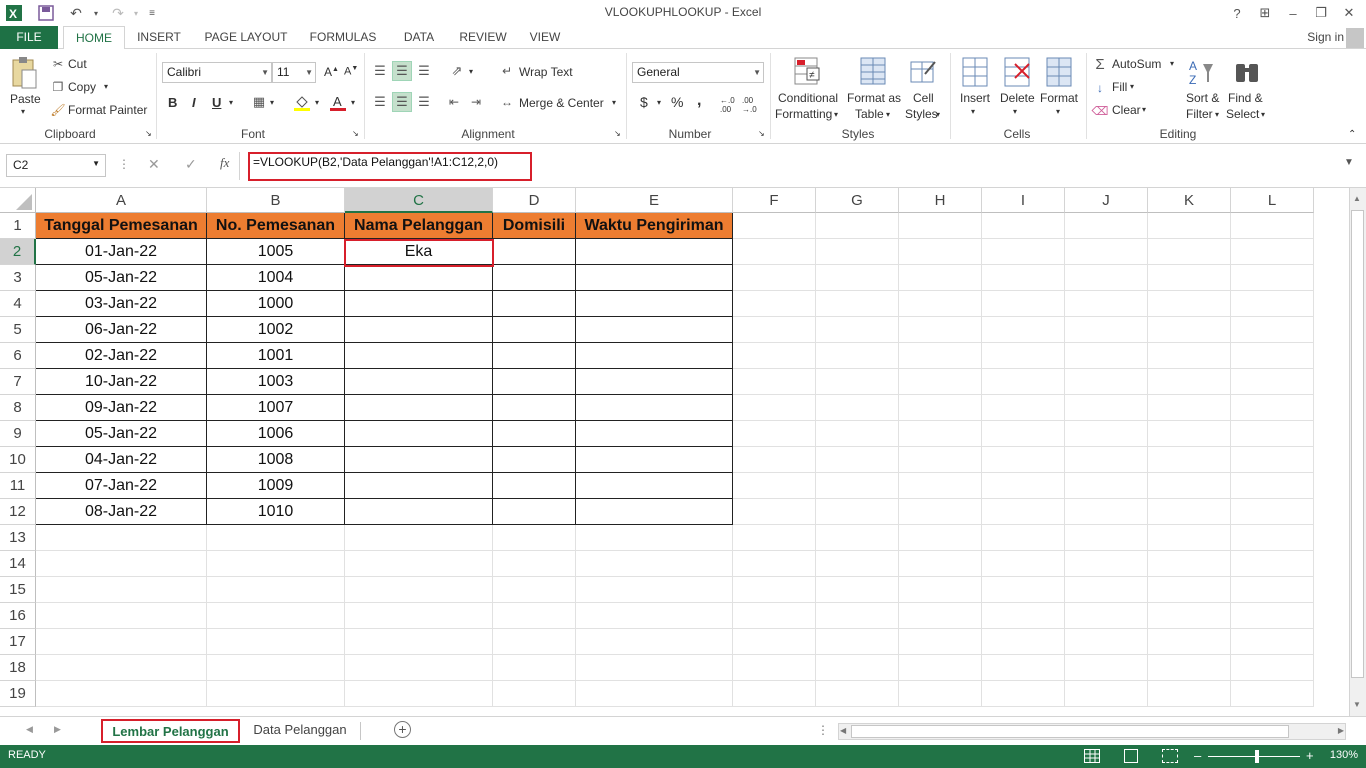 The height and width of the screenshot is (768, 1366). Describe the element at coordinates (1293, 13) in the screenshot. I see `minimize-icon: –` at that location.